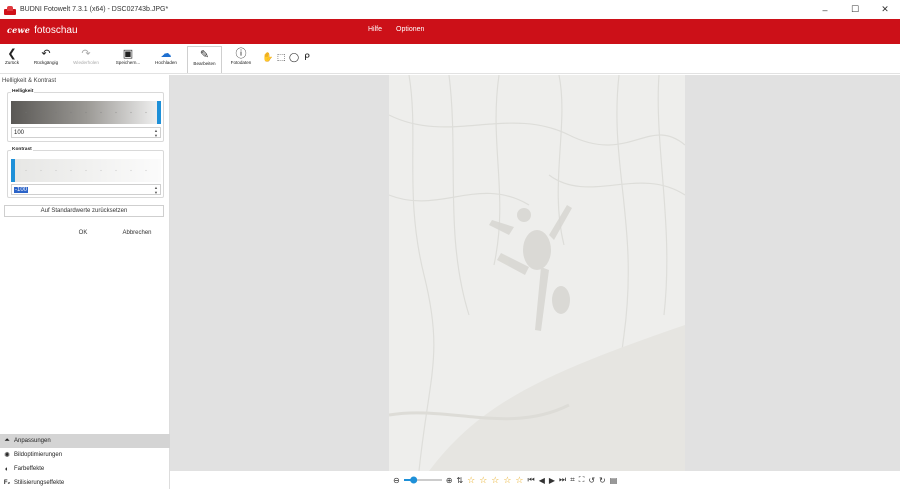  I want to click on section-label: Farbeffekte, so click(29, 469).